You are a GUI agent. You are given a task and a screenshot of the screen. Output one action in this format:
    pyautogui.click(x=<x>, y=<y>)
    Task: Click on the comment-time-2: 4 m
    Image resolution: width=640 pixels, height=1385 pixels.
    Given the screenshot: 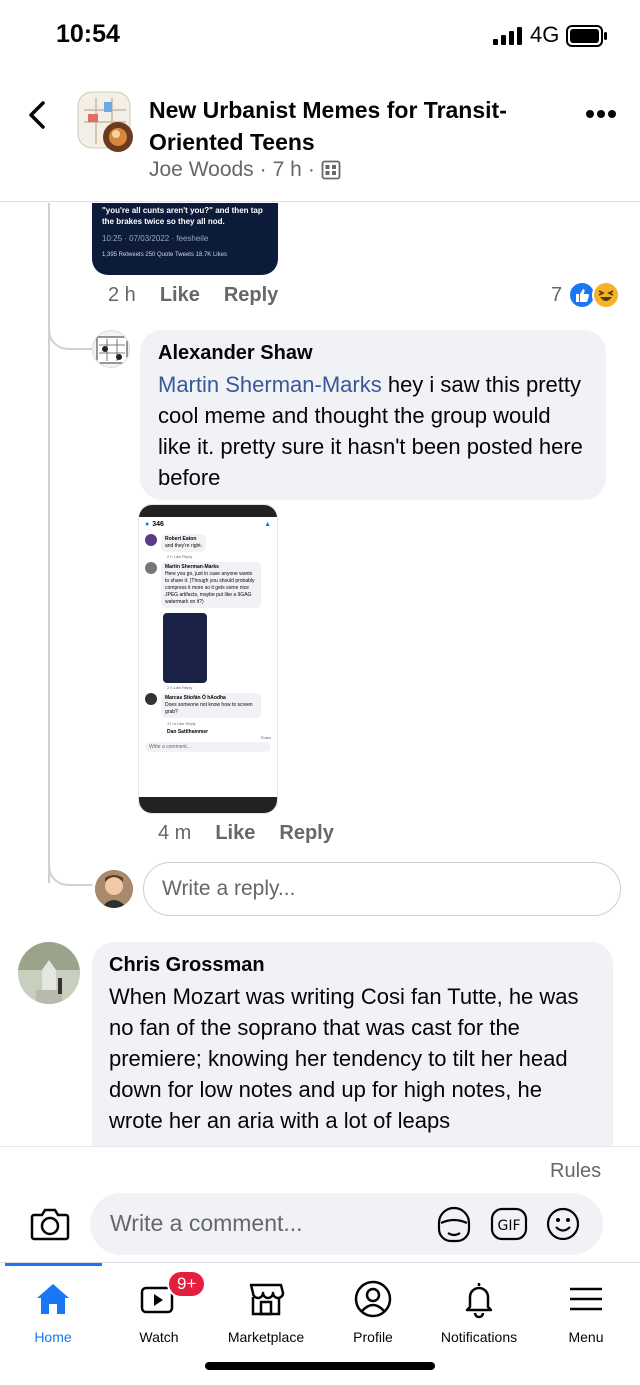 What is the action you would take?
    pyautogui.click(x=175, y=833)
    